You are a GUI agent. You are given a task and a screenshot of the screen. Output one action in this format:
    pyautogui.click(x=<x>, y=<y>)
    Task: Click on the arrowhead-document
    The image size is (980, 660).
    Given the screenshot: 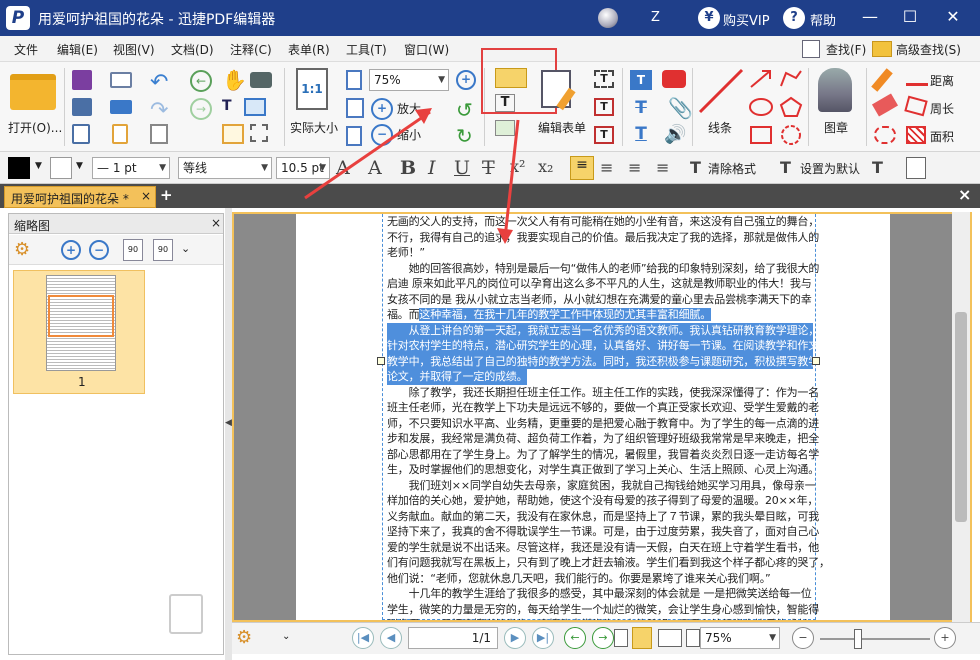 What is the action you would take?
    pyautogui.click(x=505, y=236)
    